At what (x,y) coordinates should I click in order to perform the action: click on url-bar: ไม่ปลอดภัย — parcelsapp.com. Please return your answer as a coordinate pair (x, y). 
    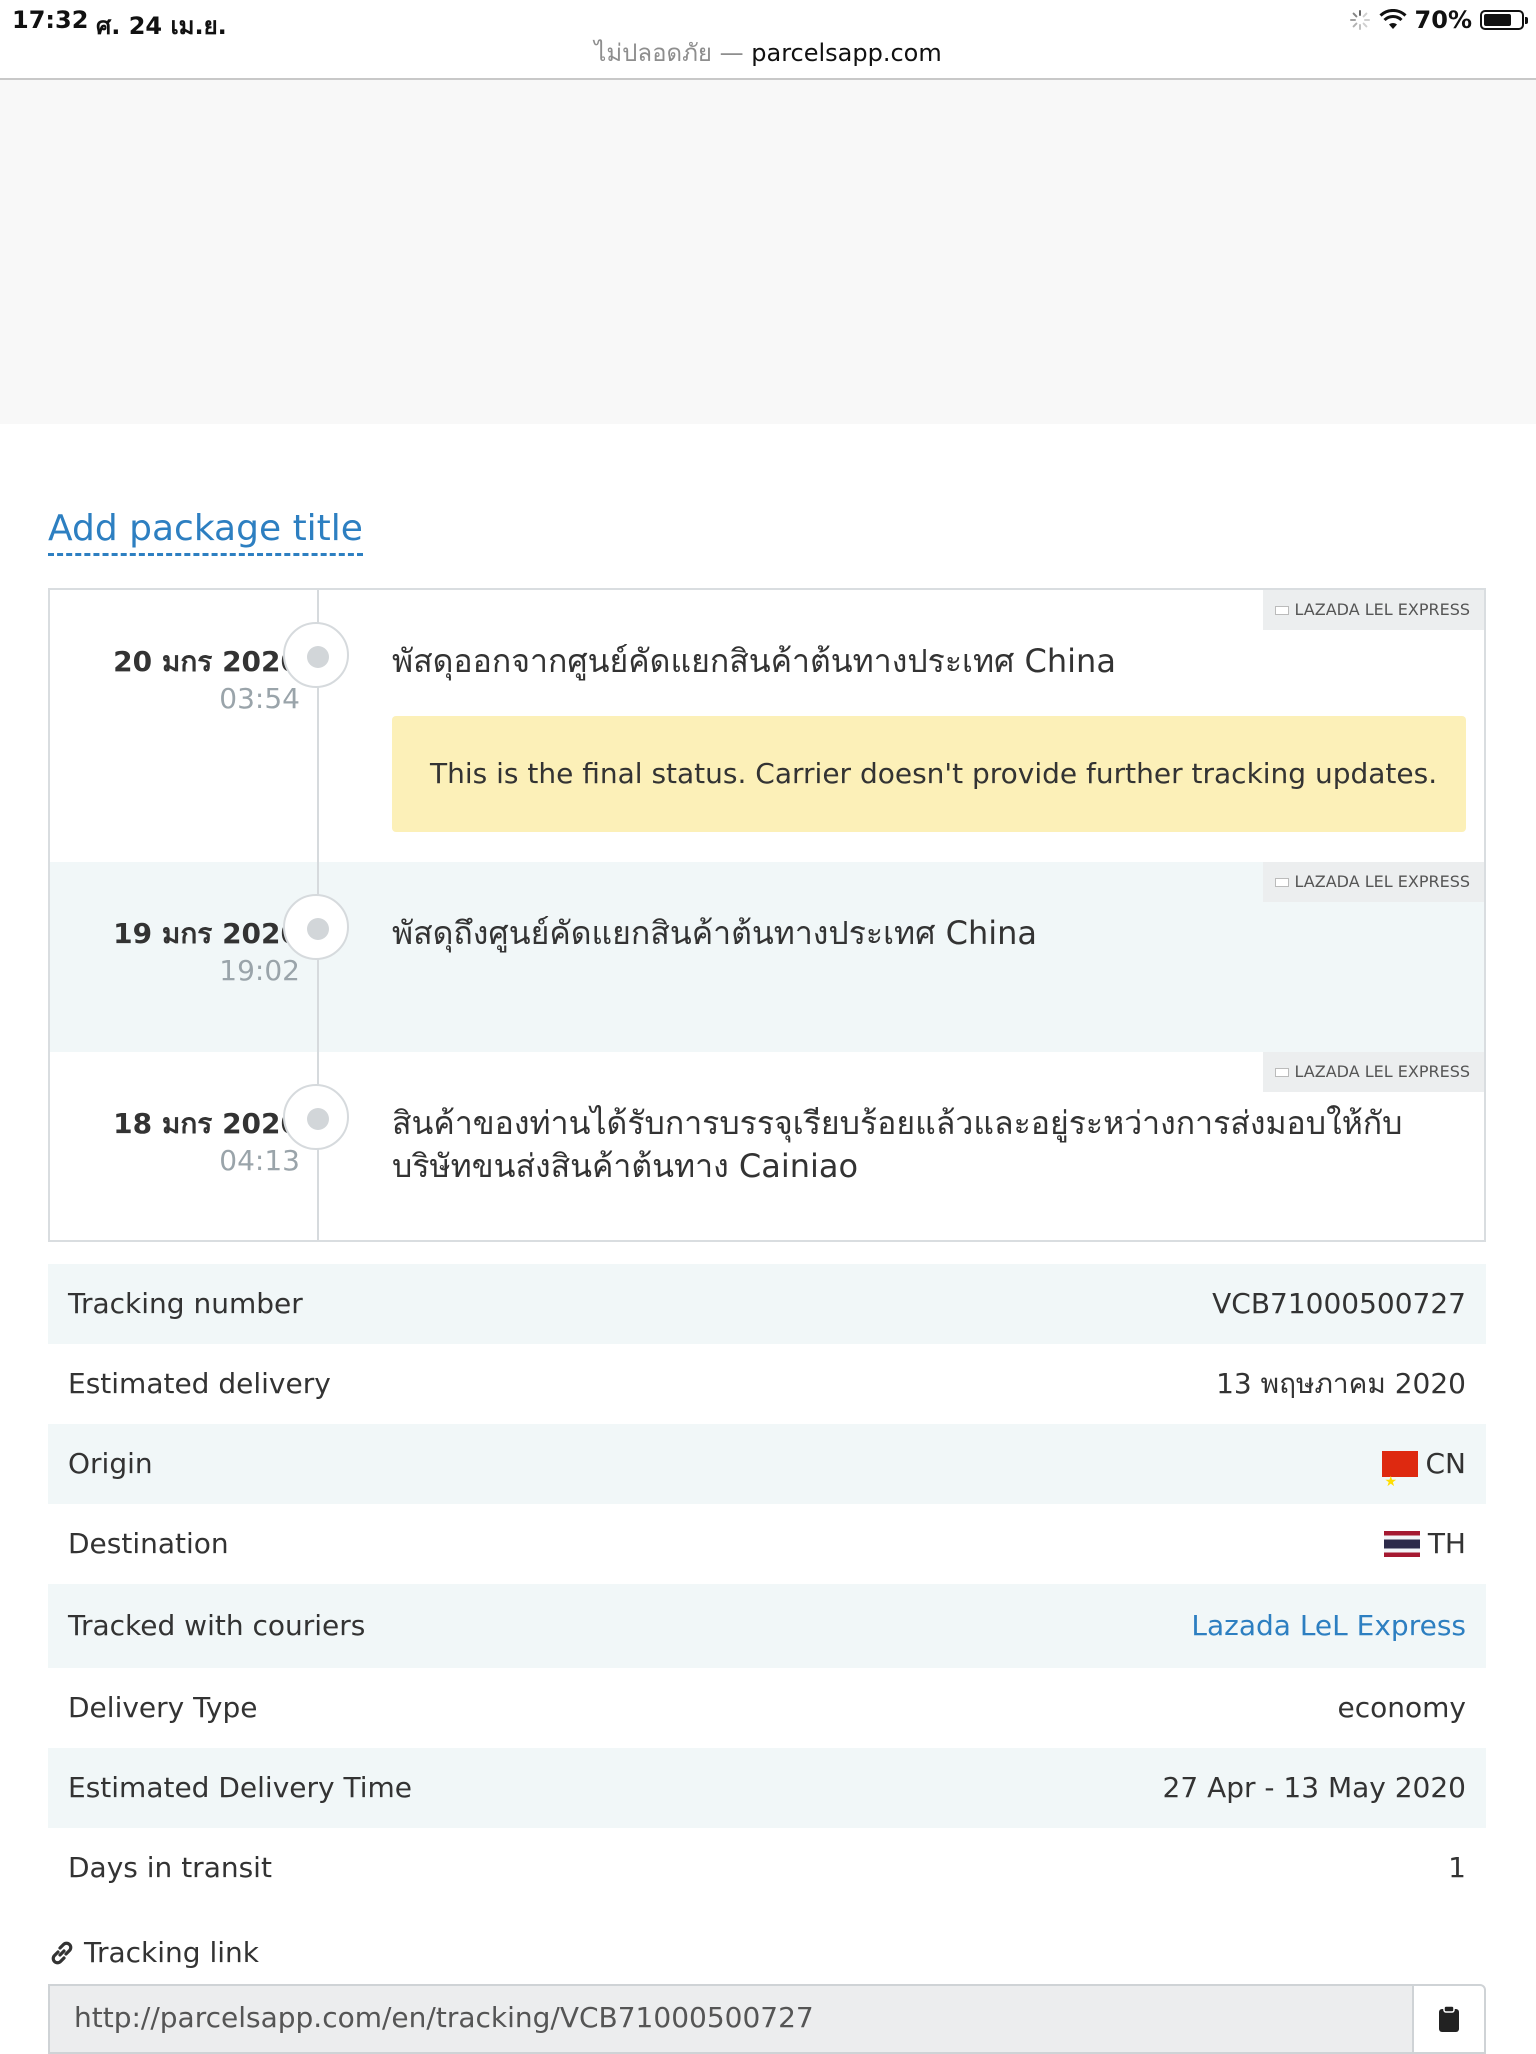
    Looking at the image, I should click on (768, 58).